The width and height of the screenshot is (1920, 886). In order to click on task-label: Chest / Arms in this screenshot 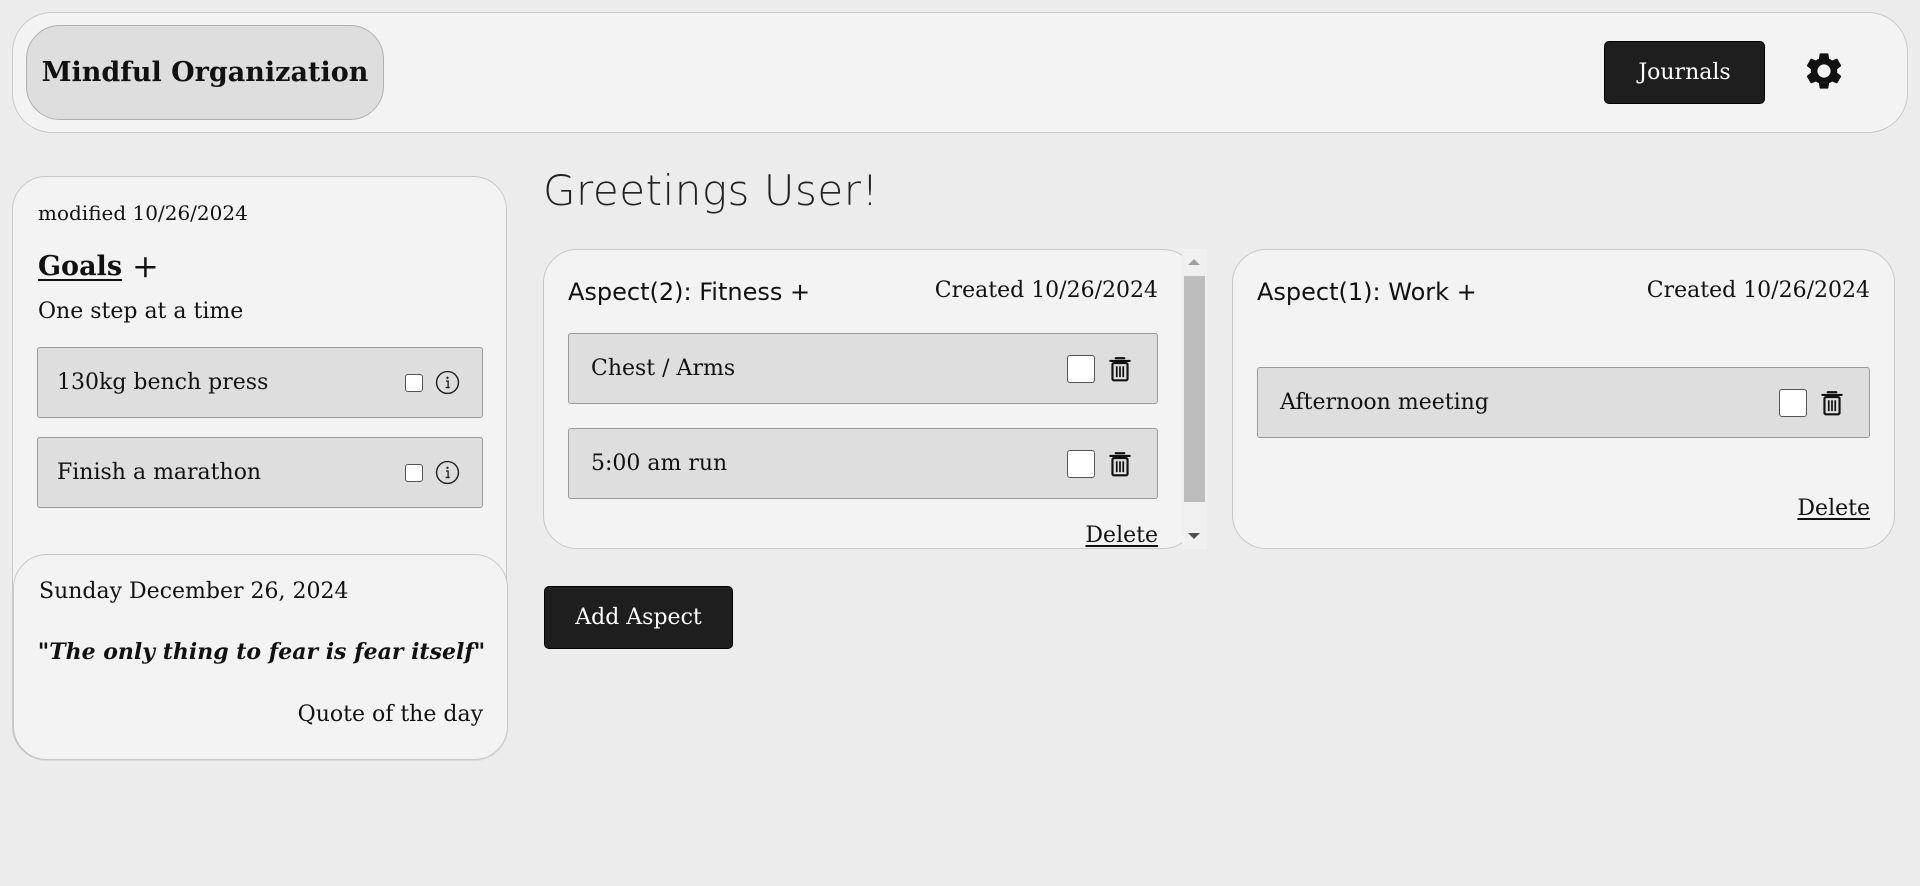, I will do `click(663, 368)`.